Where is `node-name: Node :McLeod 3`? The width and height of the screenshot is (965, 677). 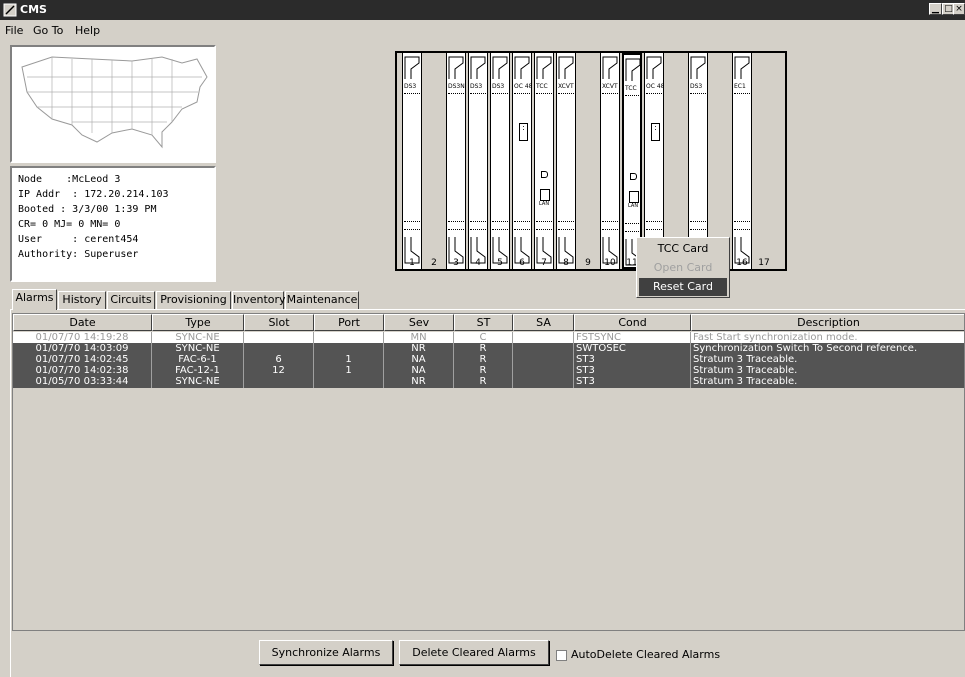
node-name: Node :McLeod 3 is located at coordinates (69, 179).